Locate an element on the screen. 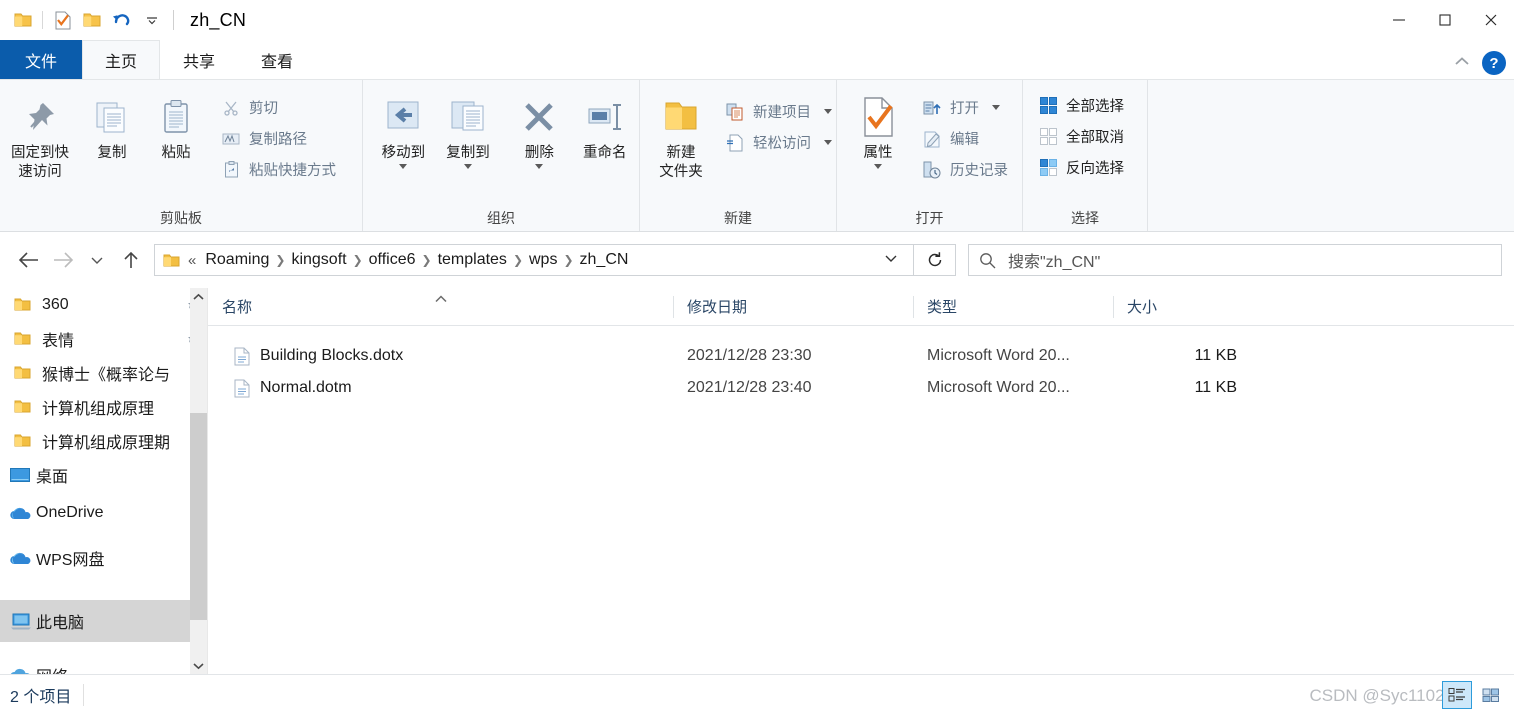  this-pc-icon is located at coordinates (21, 624).